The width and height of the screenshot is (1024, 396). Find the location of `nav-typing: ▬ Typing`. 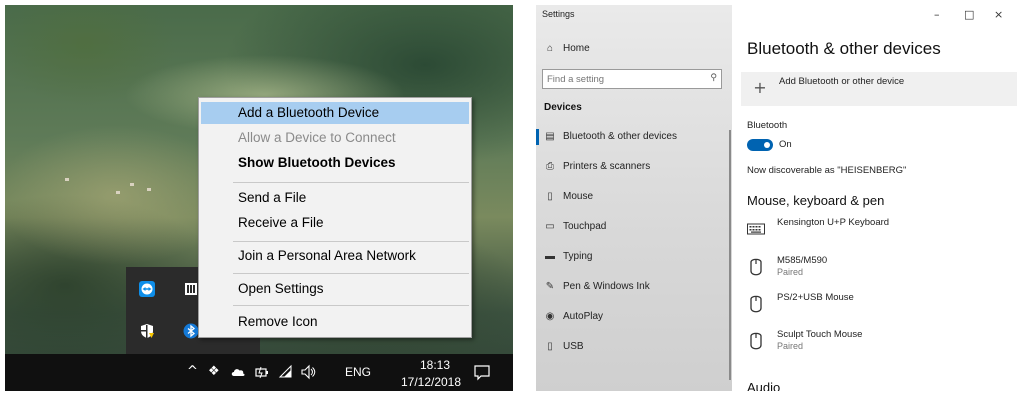

nav-typing: ▬ Typing is located at coordinates (634, 257).